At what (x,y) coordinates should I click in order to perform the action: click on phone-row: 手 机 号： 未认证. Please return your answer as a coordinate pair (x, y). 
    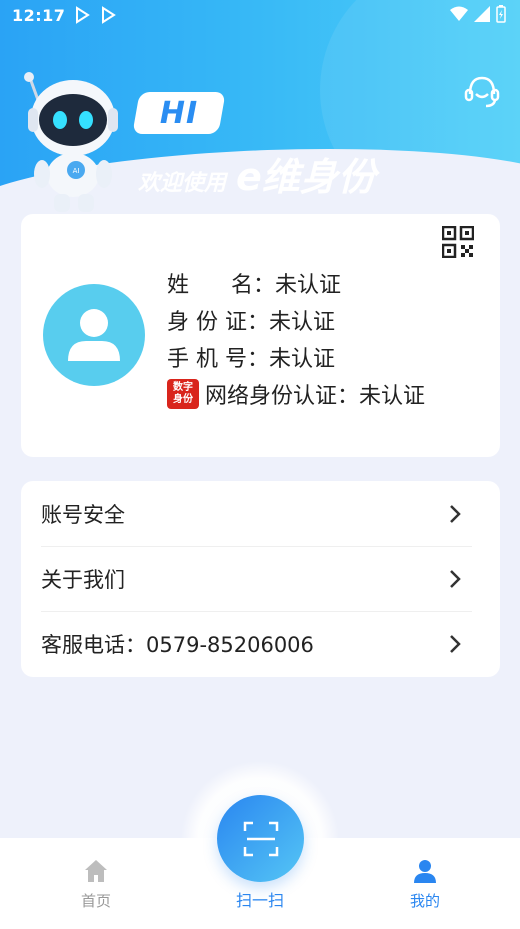
    Looking at the image, I should click on (296, 356).